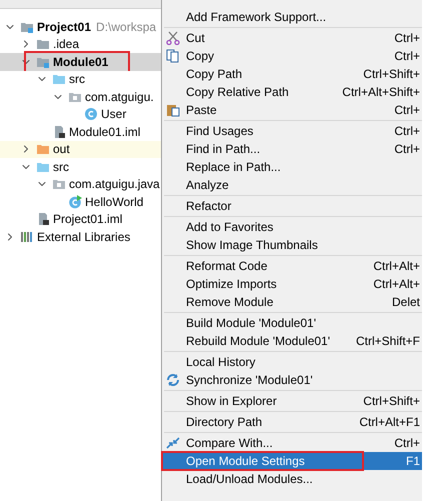  What do you see at coordinates (173, 380) in the screenshot?
I see `sync-icon` at bounding box center [173, 380].